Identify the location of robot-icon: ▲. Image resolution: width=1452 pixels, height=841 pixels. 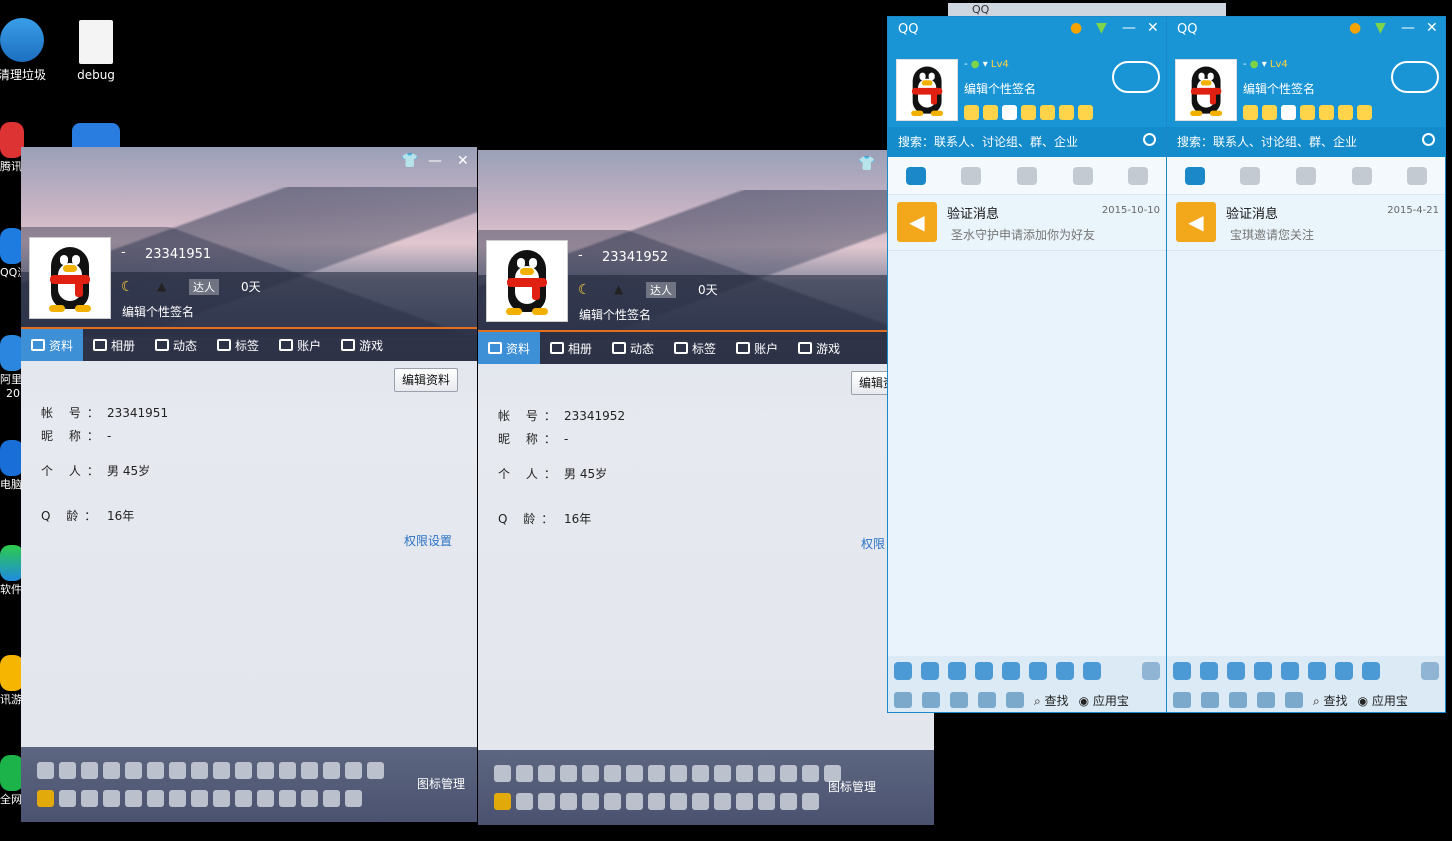
(162, 286).